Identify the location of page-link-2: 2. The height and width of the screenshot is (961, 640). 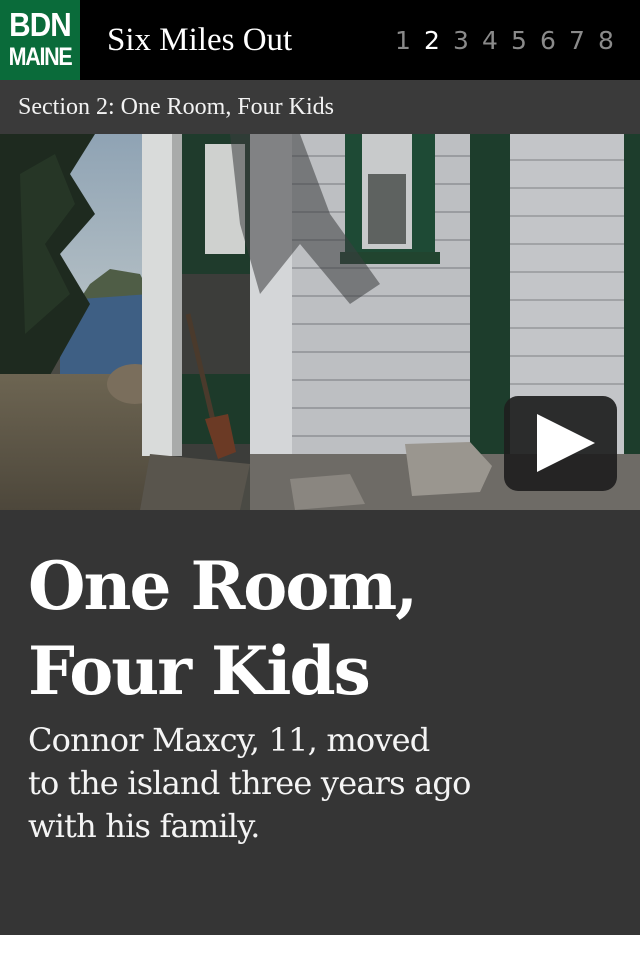
(432, 41).